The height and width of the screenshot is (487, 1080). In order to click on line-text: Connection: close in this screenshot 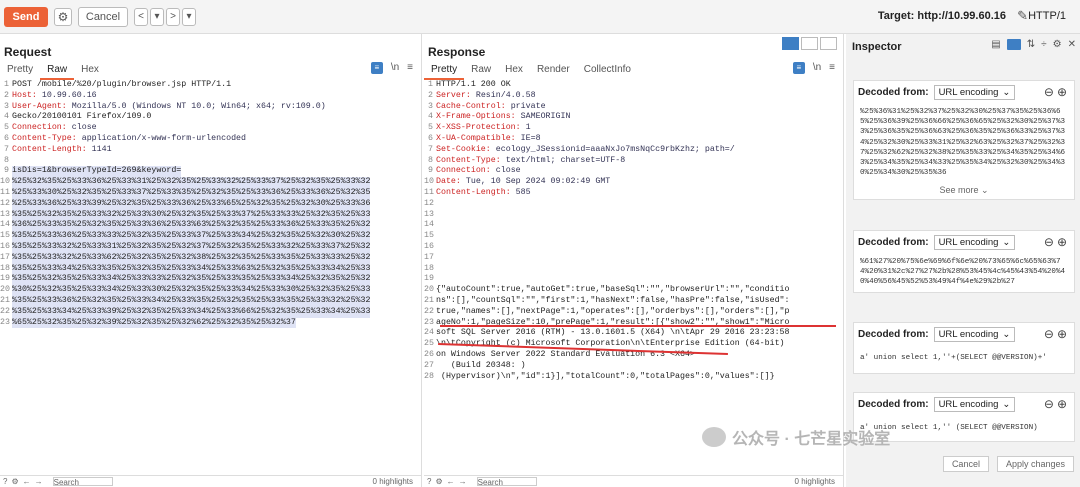, I will do `click(478, 171)`.